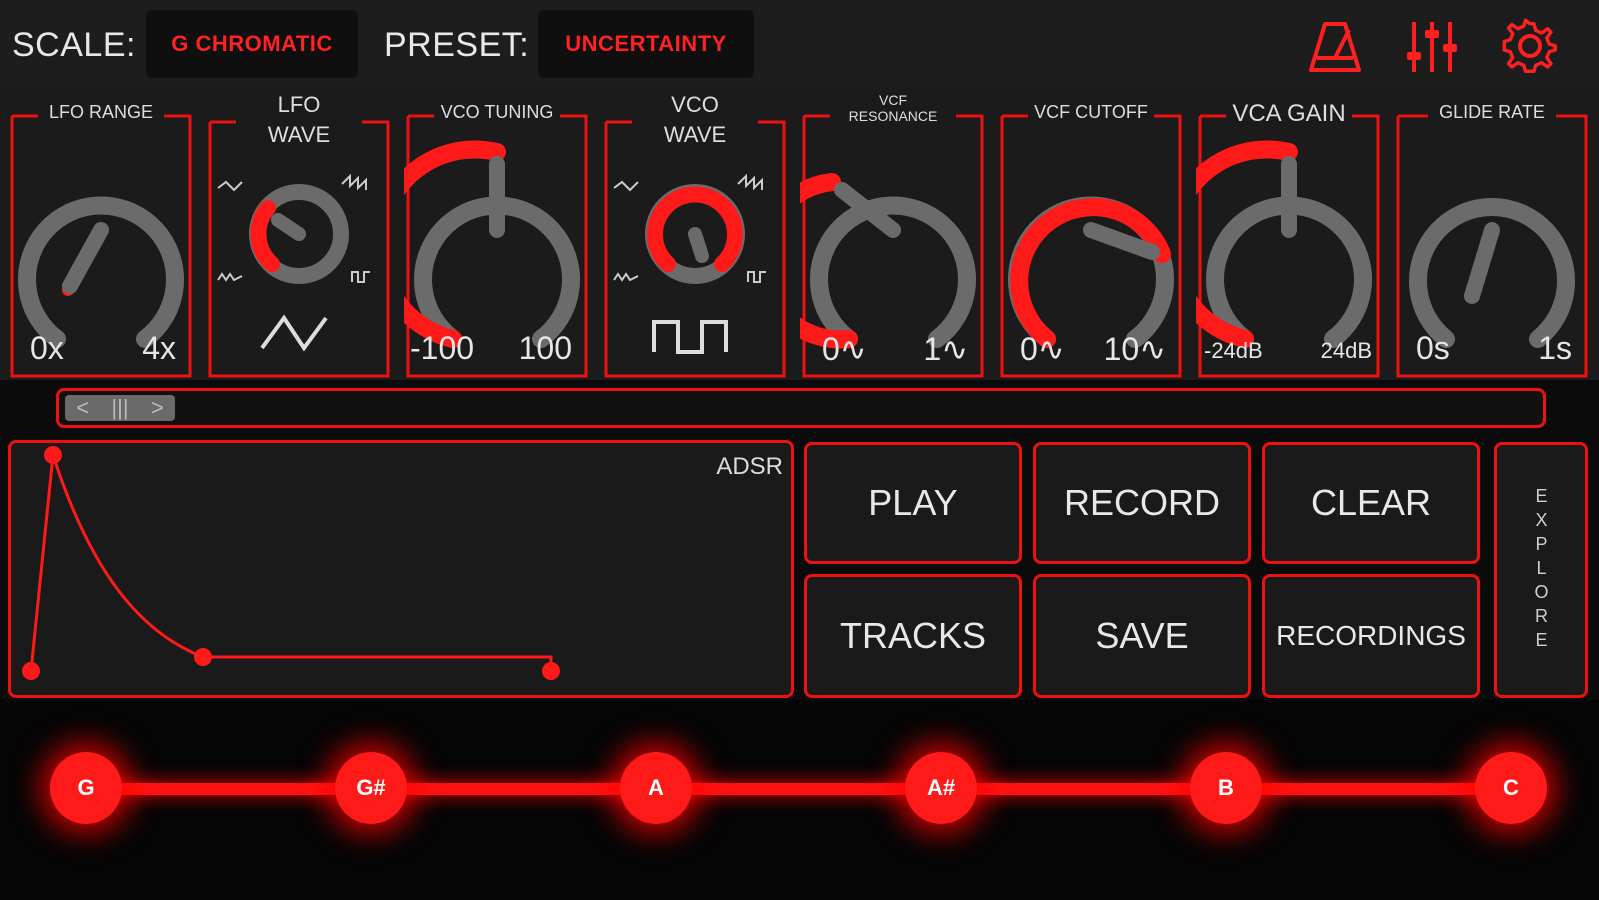  I want to click on knob-title: LFO RANGE, so click(101, 112).